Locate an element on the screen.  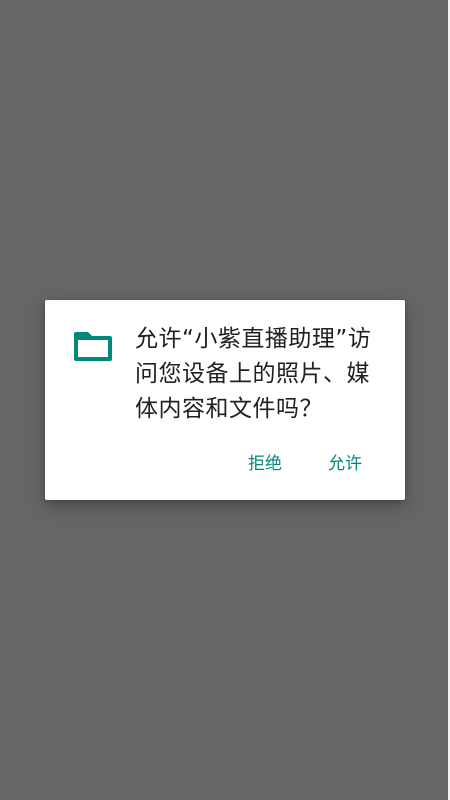
allow-button: 允许 is located at coordinates (345, 464).